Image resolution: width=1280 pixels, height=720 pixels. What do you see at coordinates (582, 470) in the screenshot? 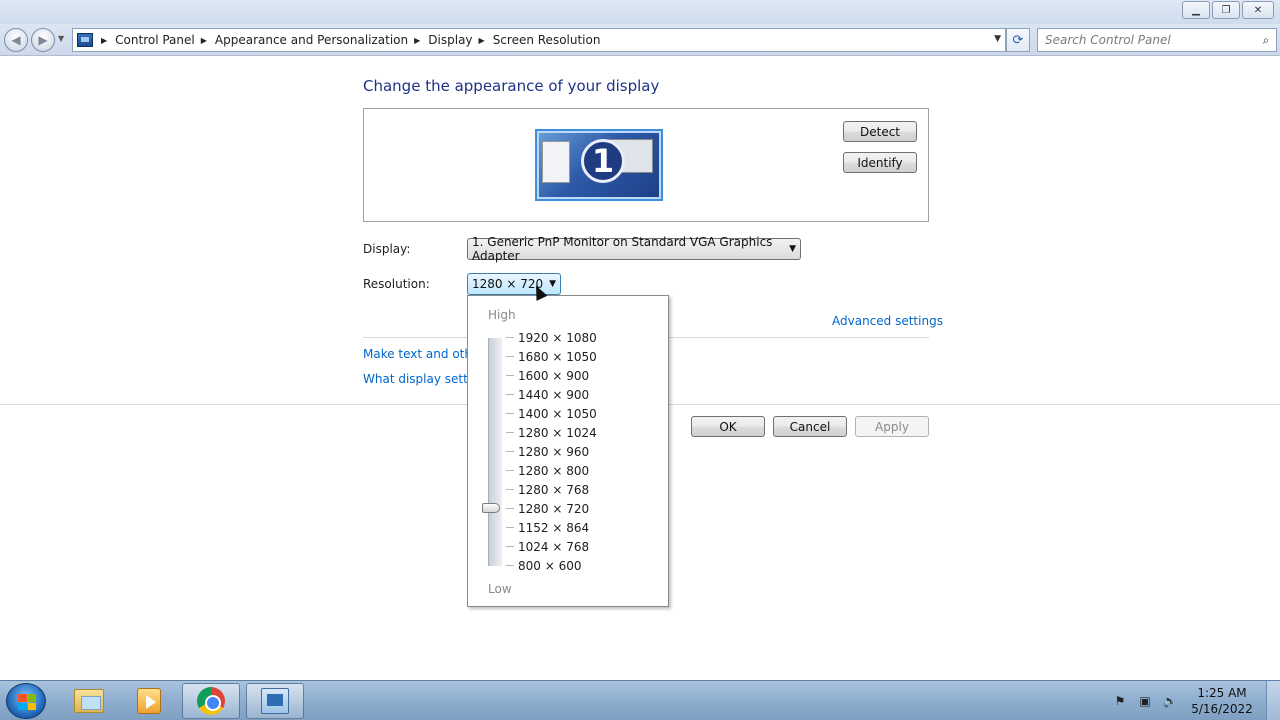
I see `resolution-option: 1280 × 800` at bounding box center [582, 470].